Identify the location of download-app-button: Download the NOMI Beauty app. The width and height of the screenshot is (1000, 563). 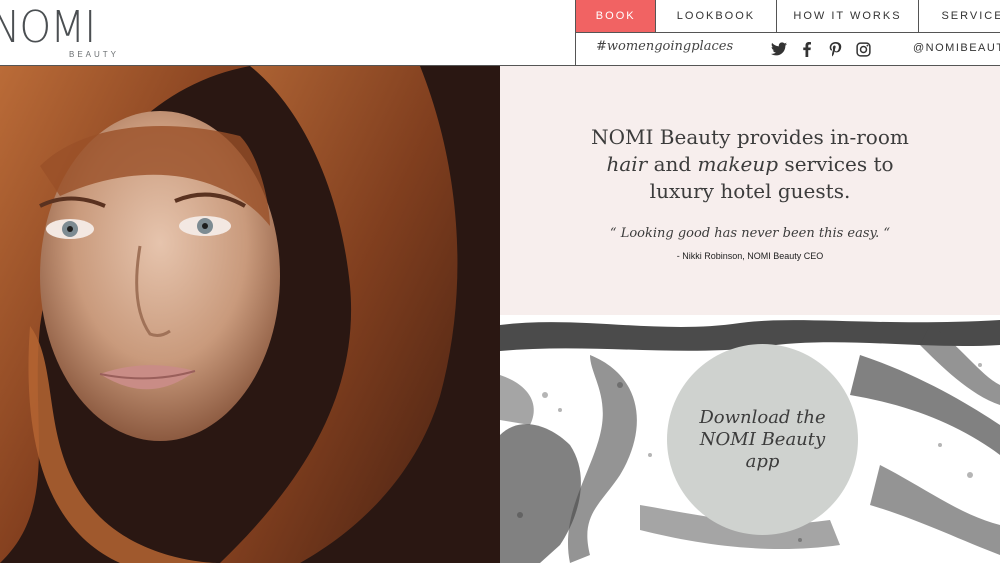
(762, 439).